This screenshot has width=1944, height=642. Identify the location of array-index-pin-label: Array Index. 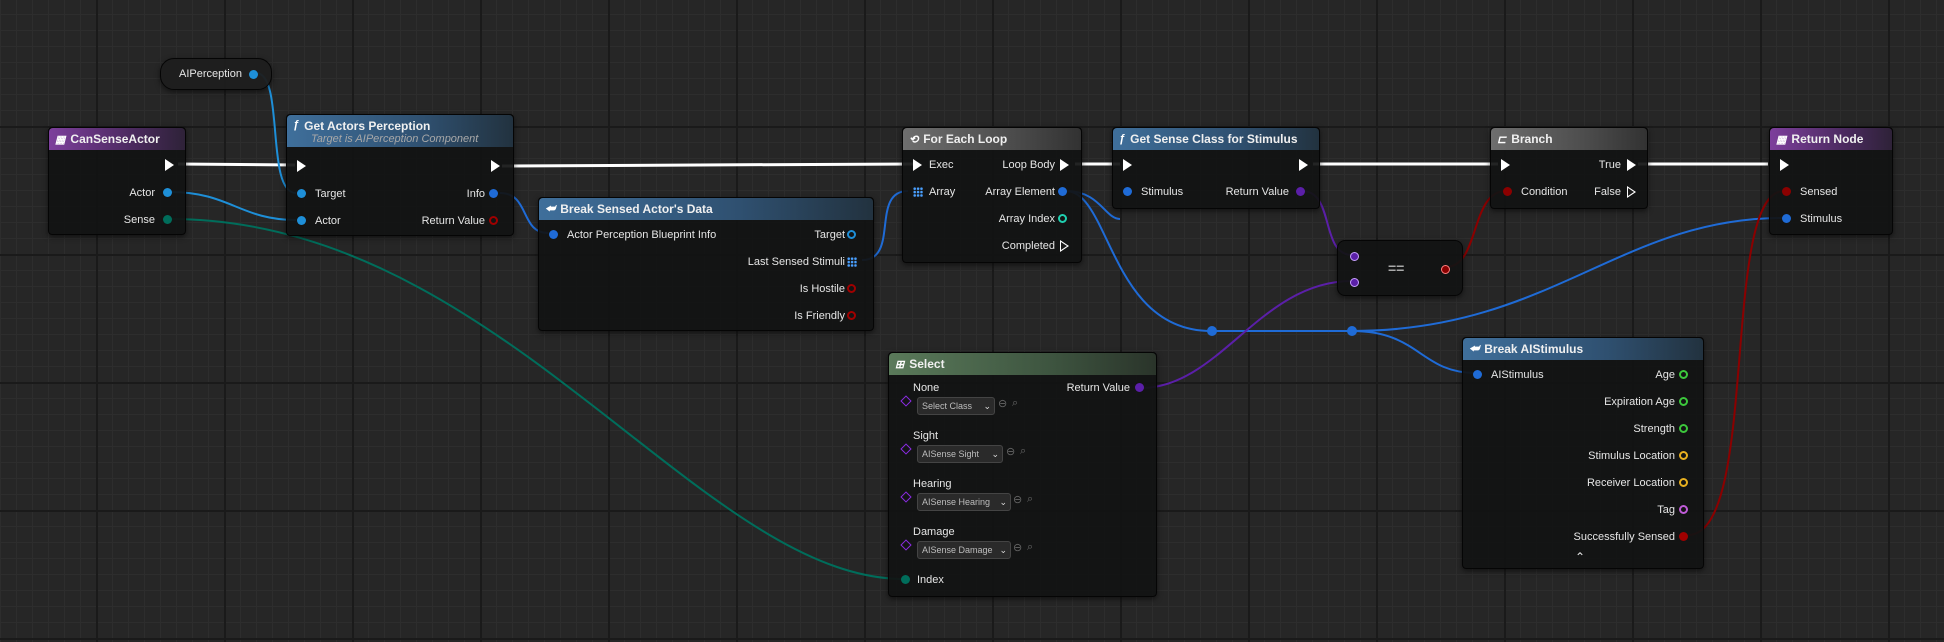
(1026, 219).